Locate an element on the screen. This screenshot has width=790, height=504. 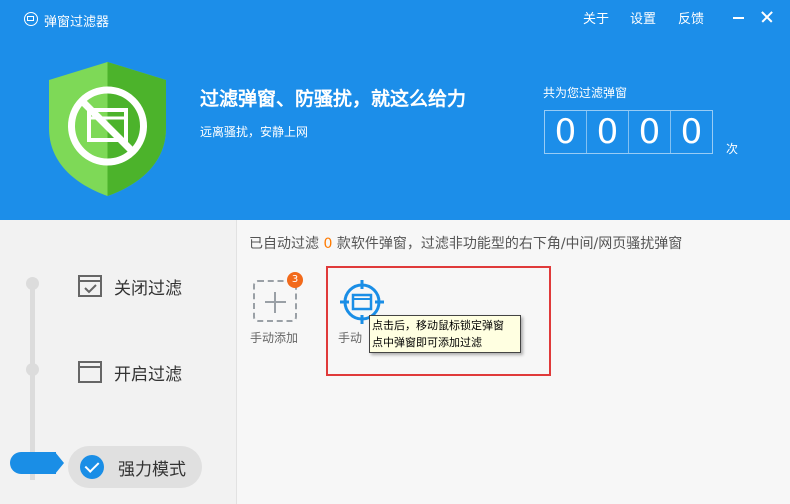
manual-add-label: 手动添加 is located at coordinates (274, 338).